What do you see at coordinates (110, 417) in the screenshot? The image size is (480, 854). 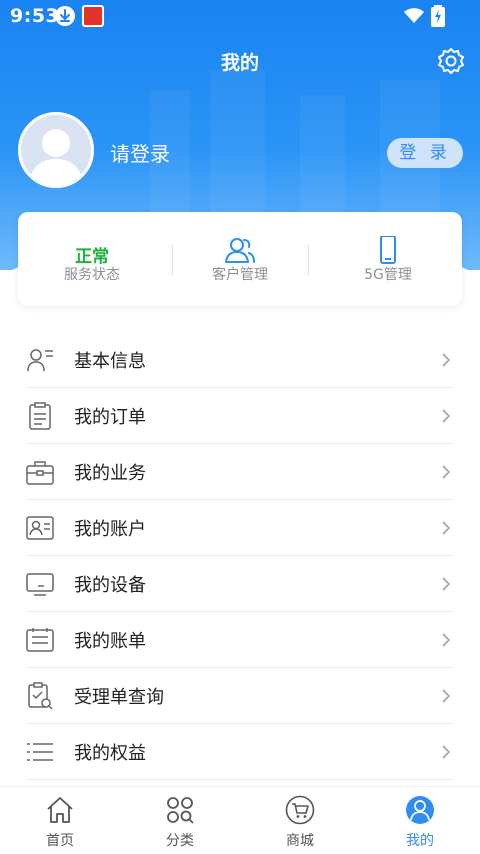 I see `menu-item-label: 我的订单` at bounding box center [110, 417].